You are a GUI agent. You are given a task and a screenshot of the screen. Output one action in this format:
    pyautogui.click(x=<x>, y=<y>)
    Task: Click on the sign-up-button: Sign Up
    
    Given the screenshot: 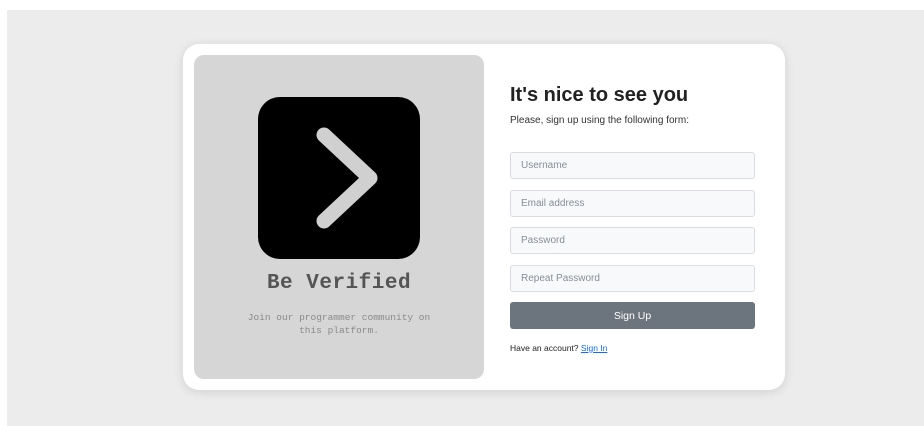 What is the action you would take?
    pyautogui.click(x=632, y=315)
    